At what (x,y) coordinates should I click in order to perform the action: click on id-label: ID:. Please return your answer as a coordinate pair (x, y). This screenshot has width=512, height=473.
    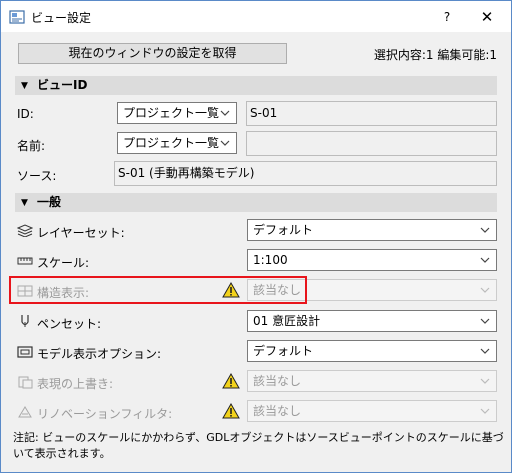
    Looking at the image, I should click on (25, 114).